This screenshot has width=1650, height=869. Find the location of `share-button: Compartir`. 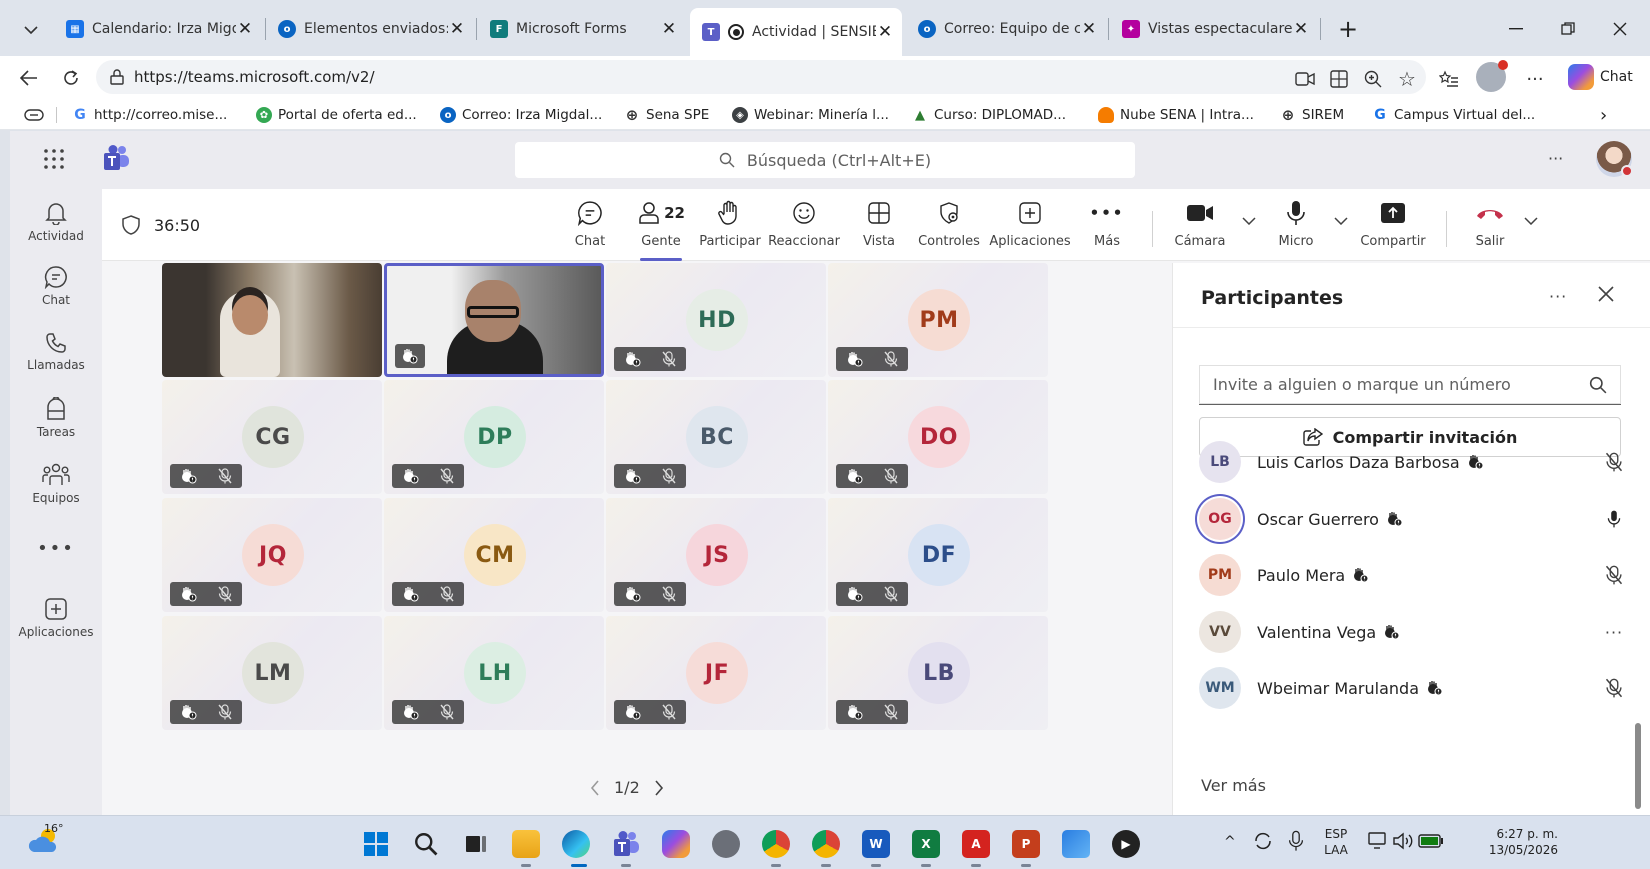

share-button: Compartir is located at coordinates (1393, 226).